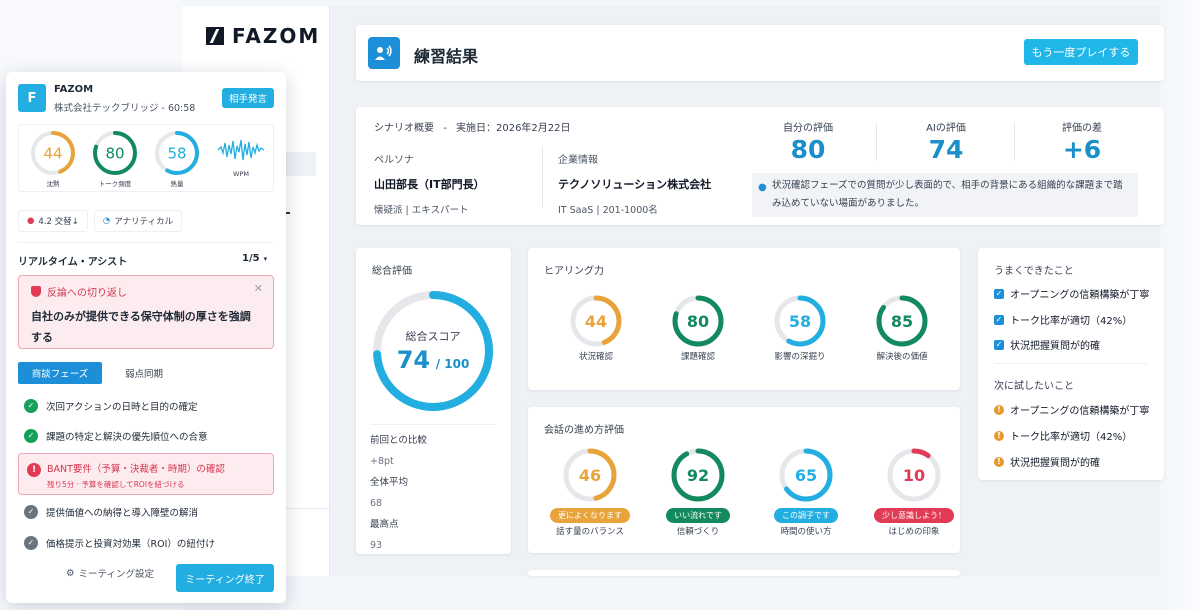 The image size is (1200, 610). I want to click on persona-tags: ● 4.2 交替↓ ◔ アナリティカル, so click(100, 221).